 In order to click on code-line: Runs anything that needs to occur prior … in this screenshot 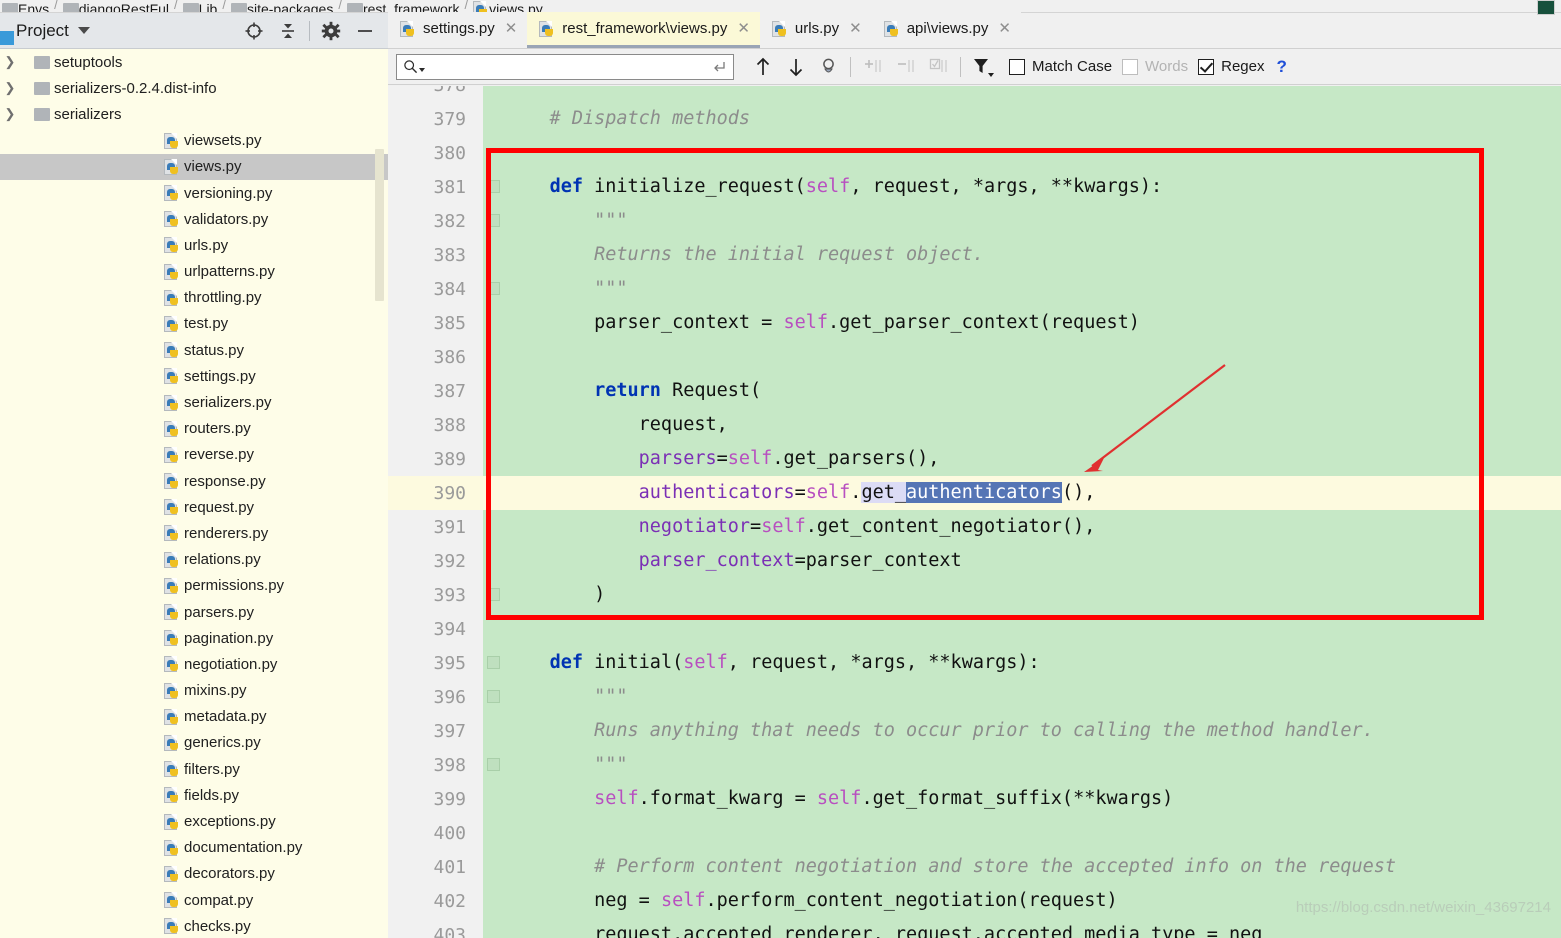, I will do `click(939, 730)`.